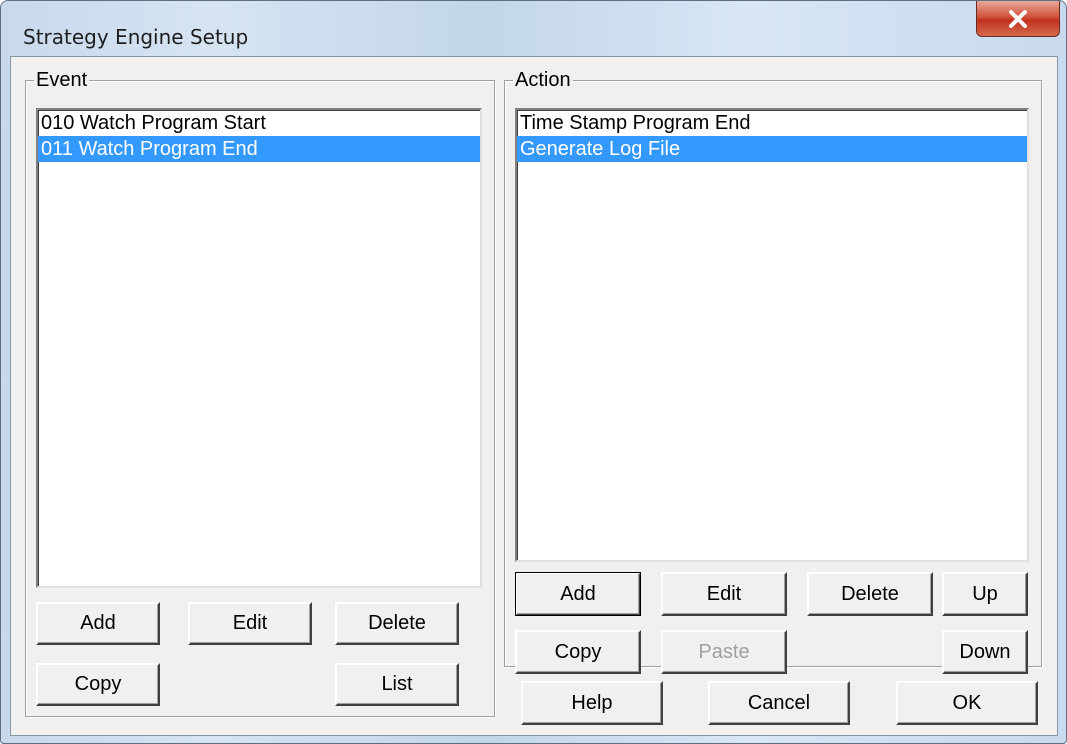 The image size is (1067, 744). Describe the element at coordinates (543, 80) in the screenshot. I see `action-group-label: Action` at that location.